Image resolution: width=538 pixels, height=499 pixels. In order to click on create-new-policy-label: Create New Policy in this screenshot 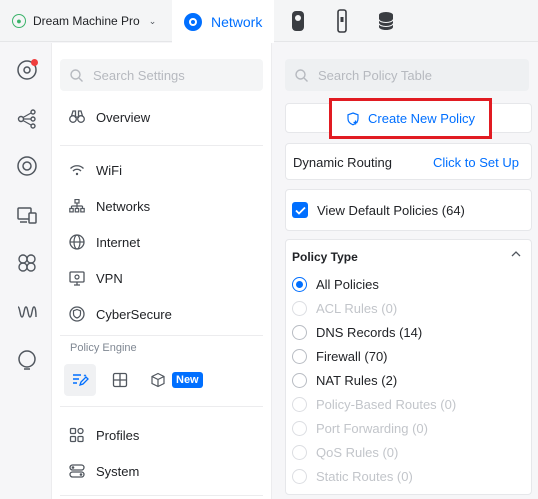, I will do `click(421, 118)`.